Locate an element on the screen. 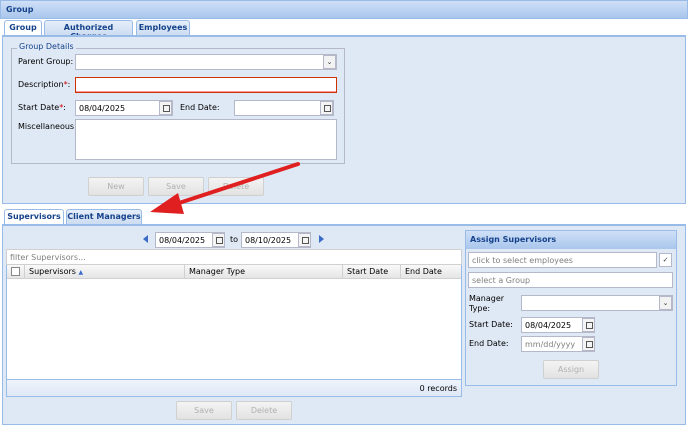 The width and height of the screenshot is (688, 438). red-arrow-icon is located at coordinates (225, 188).